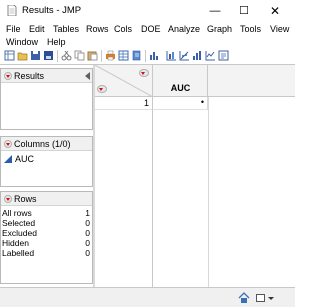 The width and height of the screenshot is (320, 307). Describe the element at coordinates (46, 76) in the screenshot. I see `results-panel-header: Results` at that location.